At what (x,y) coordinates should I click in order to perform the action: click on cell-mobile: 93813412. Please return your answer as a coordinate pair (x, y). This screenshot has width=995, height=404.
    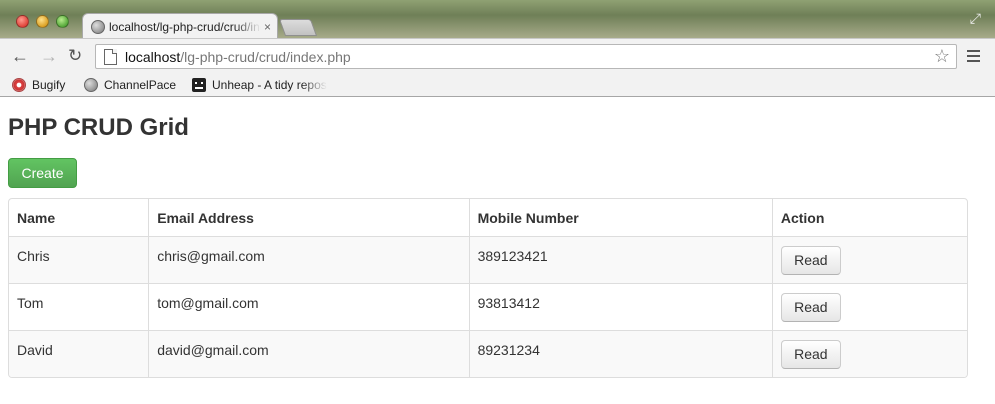
    Looking at the image, I should click on (620, 306).